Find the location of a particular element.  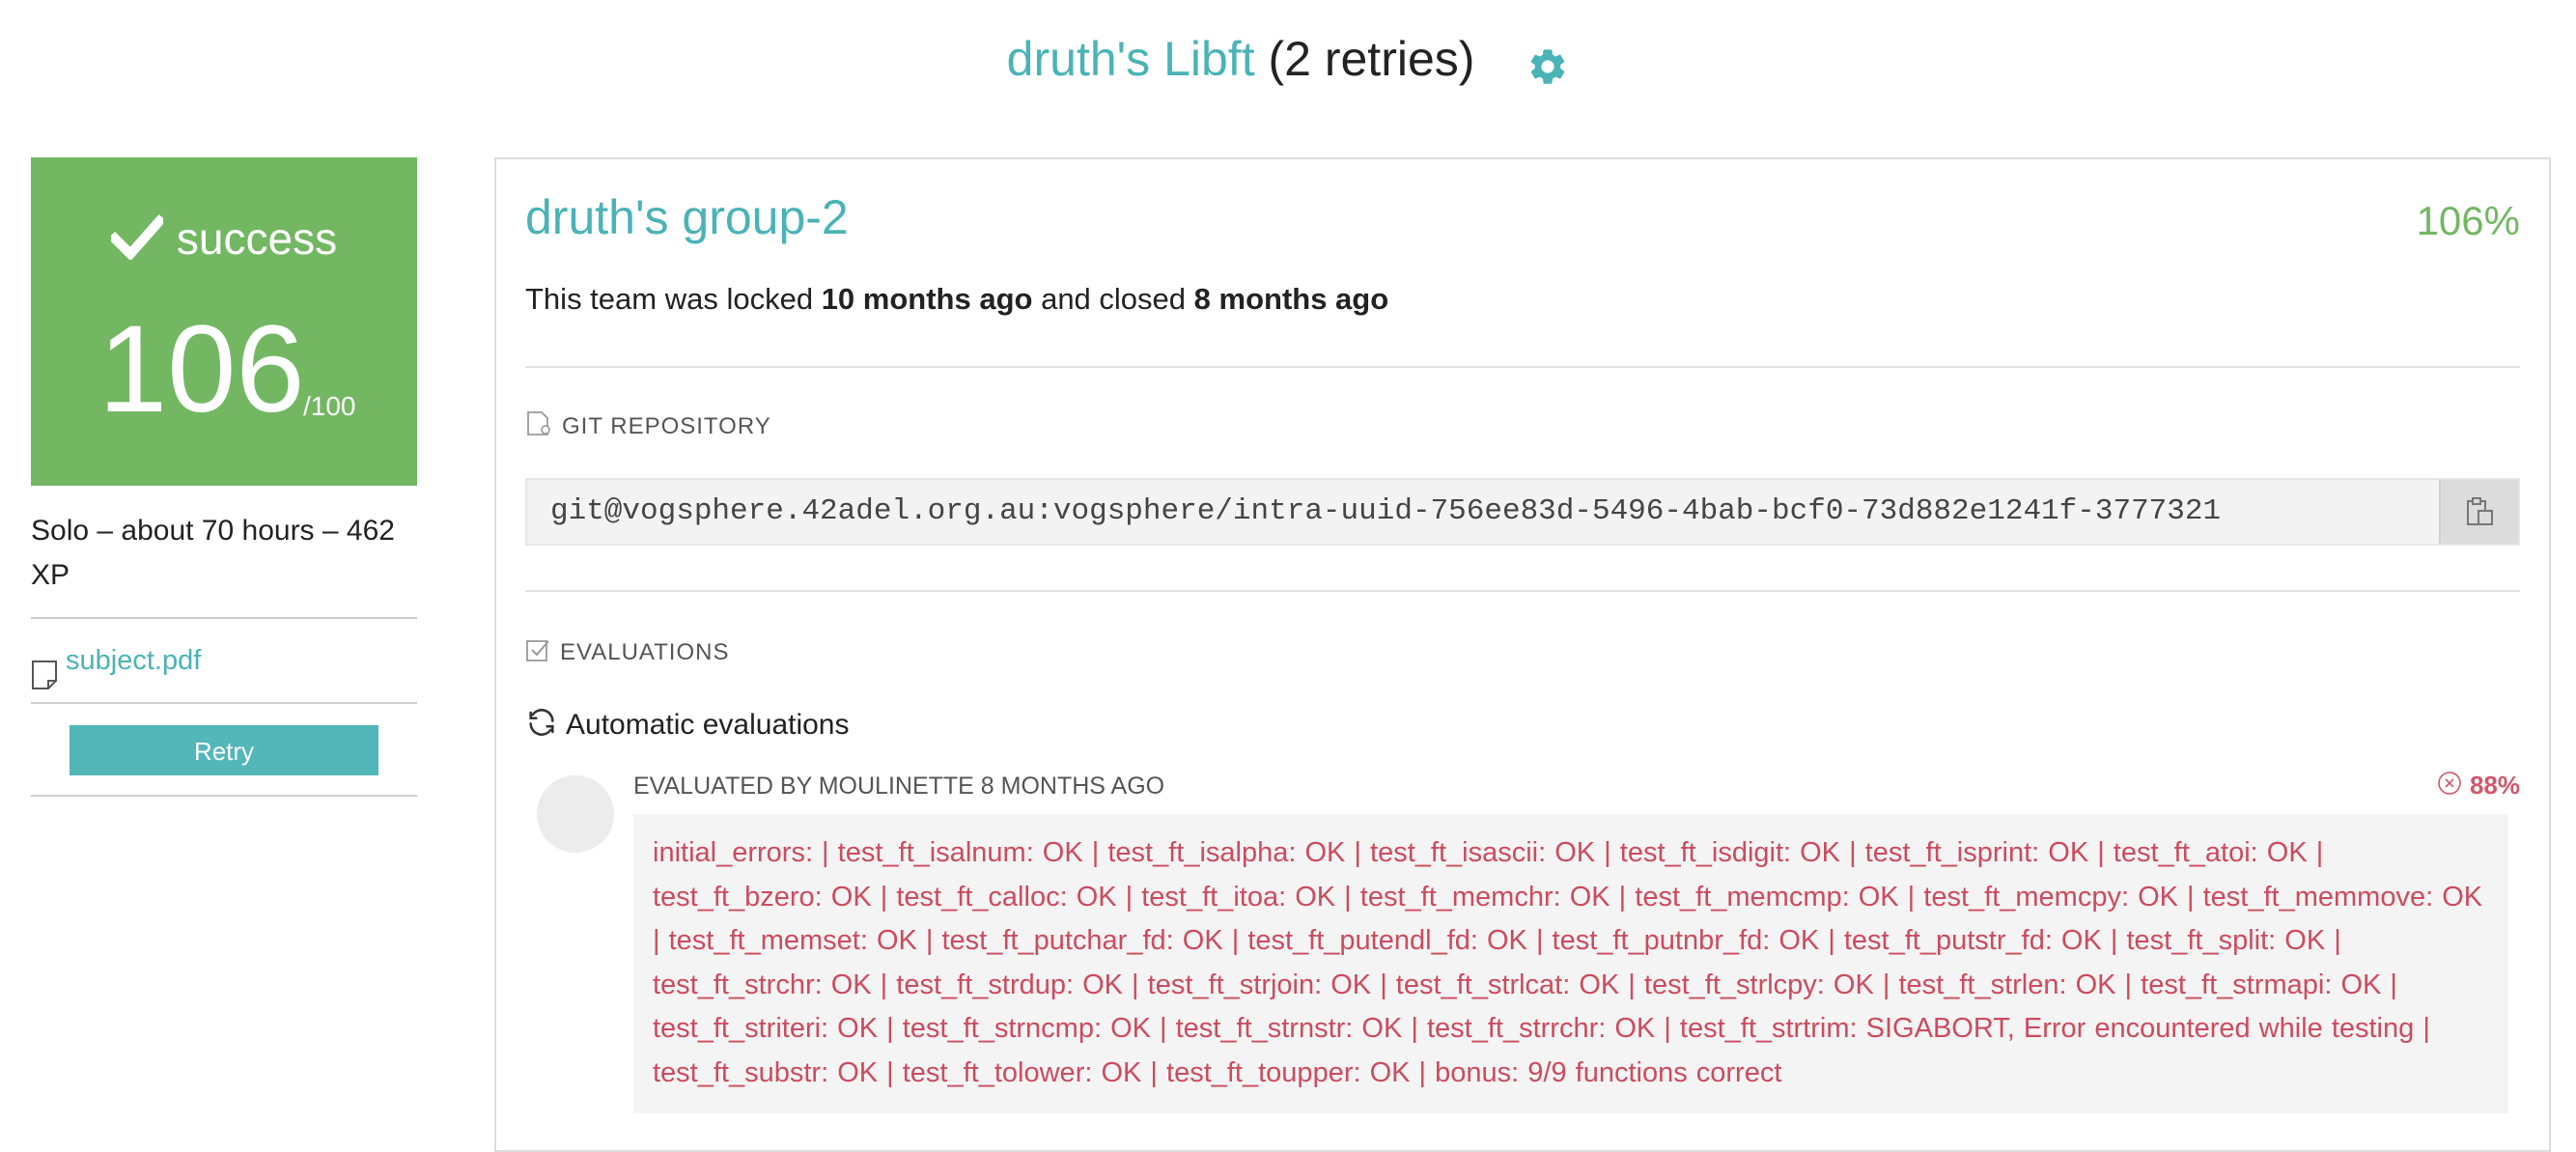

evaluations-label: EVALUATIONS is located at coordinates (645, 652).